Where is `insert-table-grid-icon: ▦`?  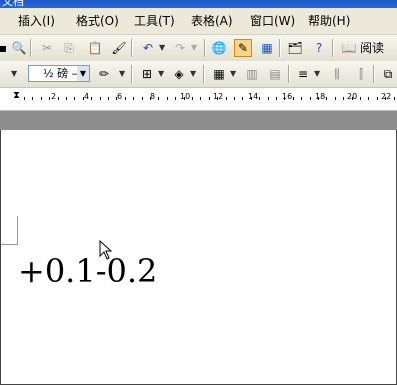
insert-table-grid-icon: ▦ is located at coordinates (219, 74).